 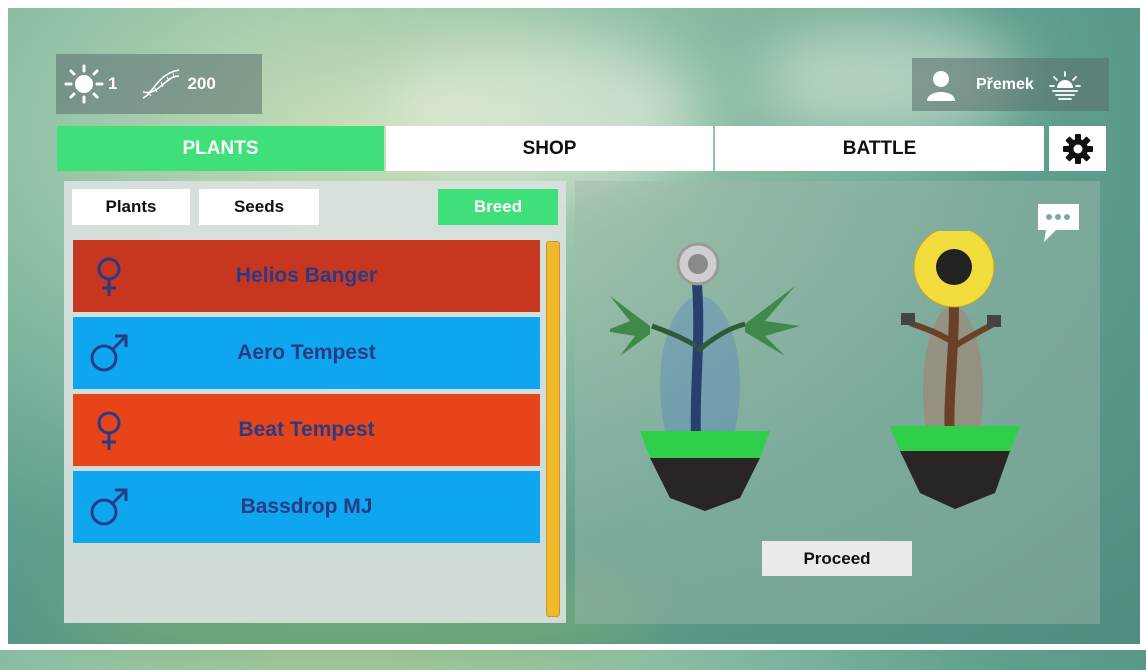 I want to click on subtab-seeds: Seeds, so click(x=259, y=207).